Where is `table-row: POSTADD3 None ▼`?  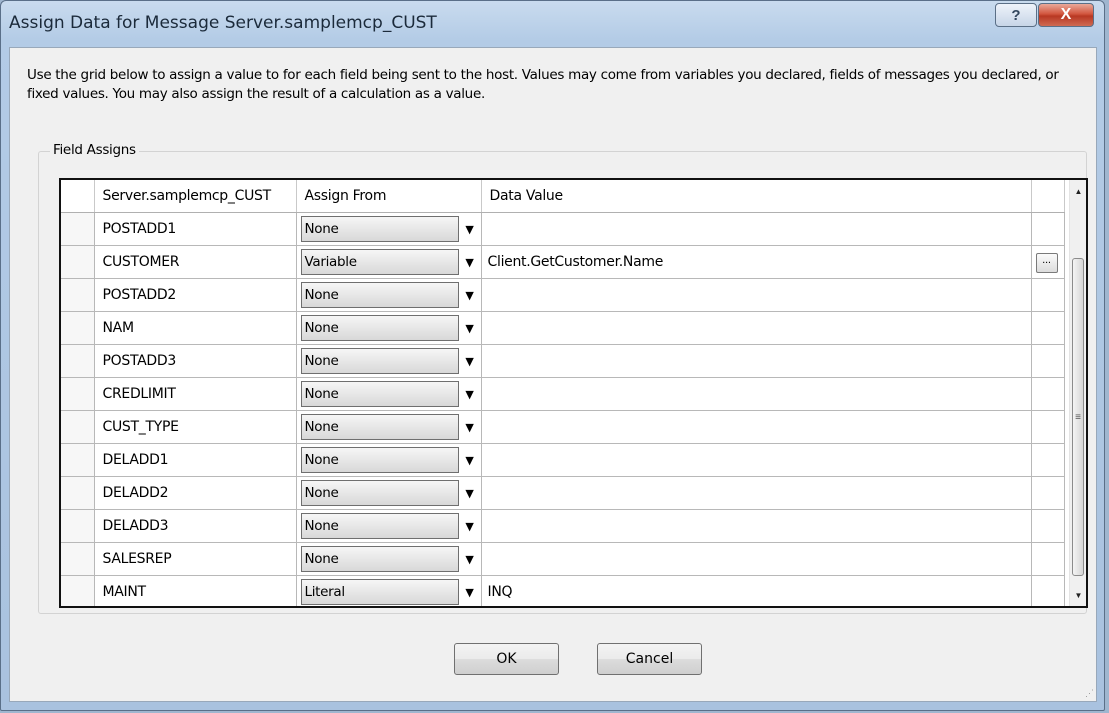 table-row: POSTADD3 None ▼ is located at coordinates (563, 361).